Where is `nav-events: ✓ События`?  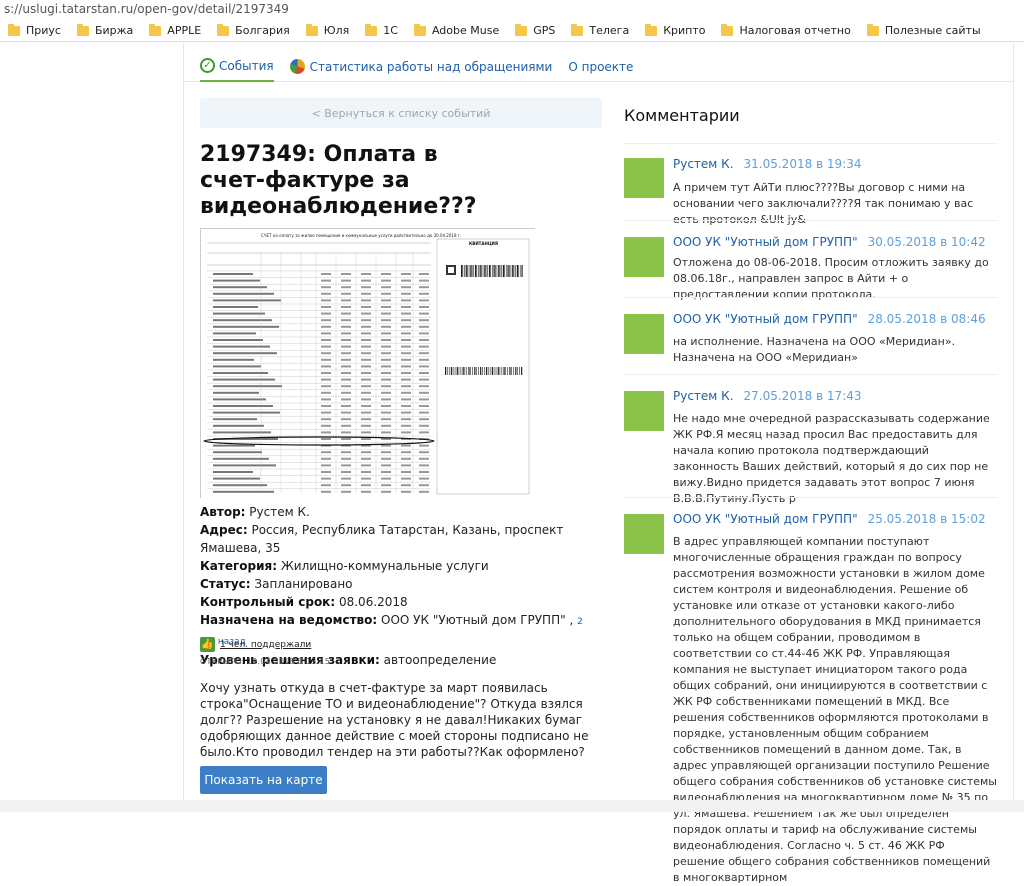 nav-events: ✓ События is located at coordinates (237, 67).